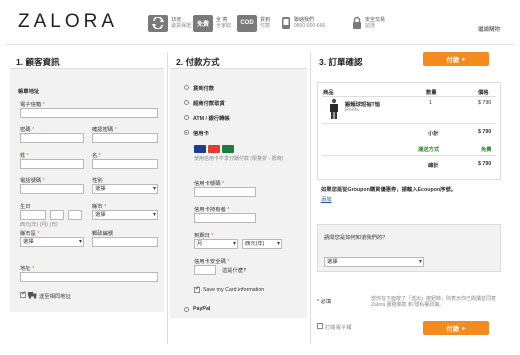 The height and width of the screenshot is (355, 520). Describe the element at coordinates (52, 189) in the screenshot. I see `phone-input` at that location.